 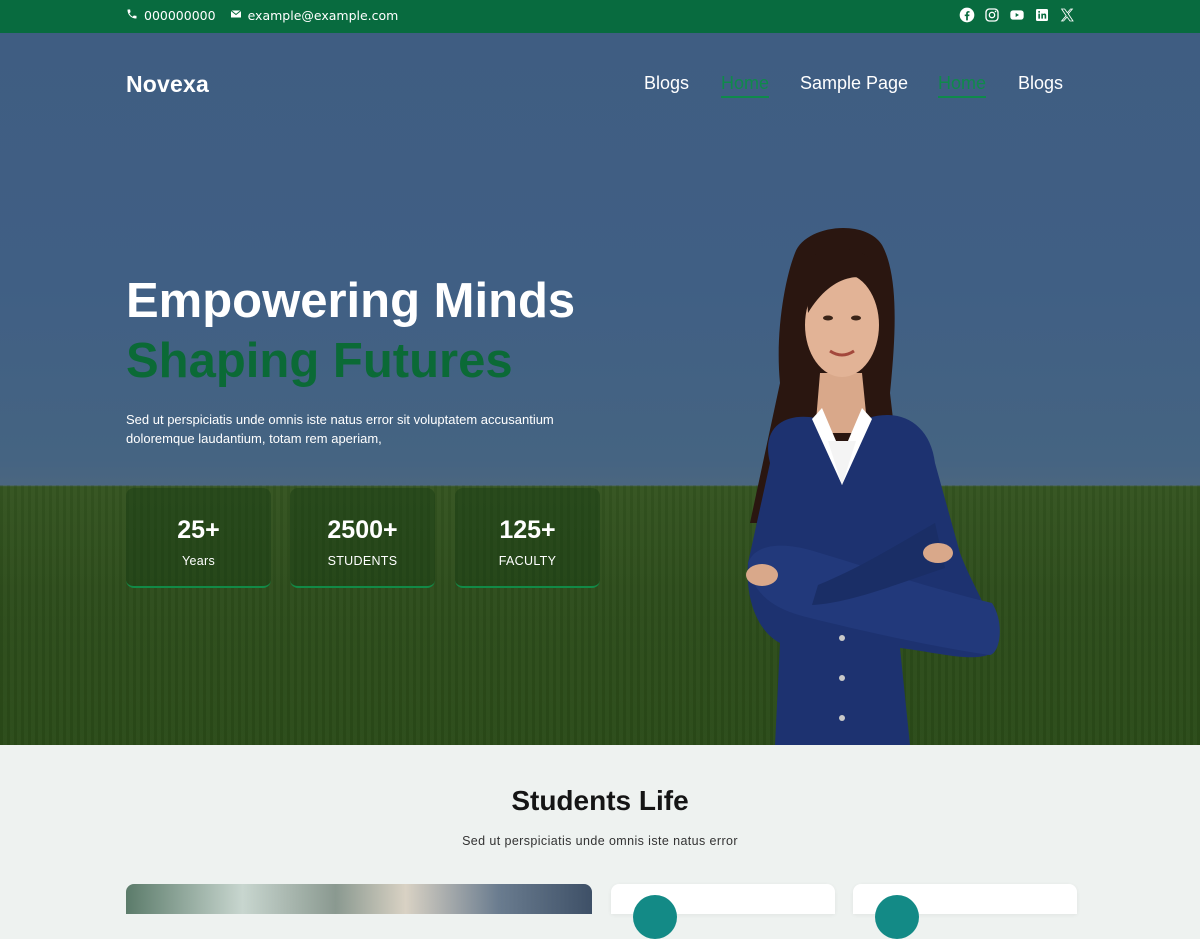 What do you see at coordinates (359, 899) in the screenshot?
I see `students-feature-image` at bounding box center [359, 899].